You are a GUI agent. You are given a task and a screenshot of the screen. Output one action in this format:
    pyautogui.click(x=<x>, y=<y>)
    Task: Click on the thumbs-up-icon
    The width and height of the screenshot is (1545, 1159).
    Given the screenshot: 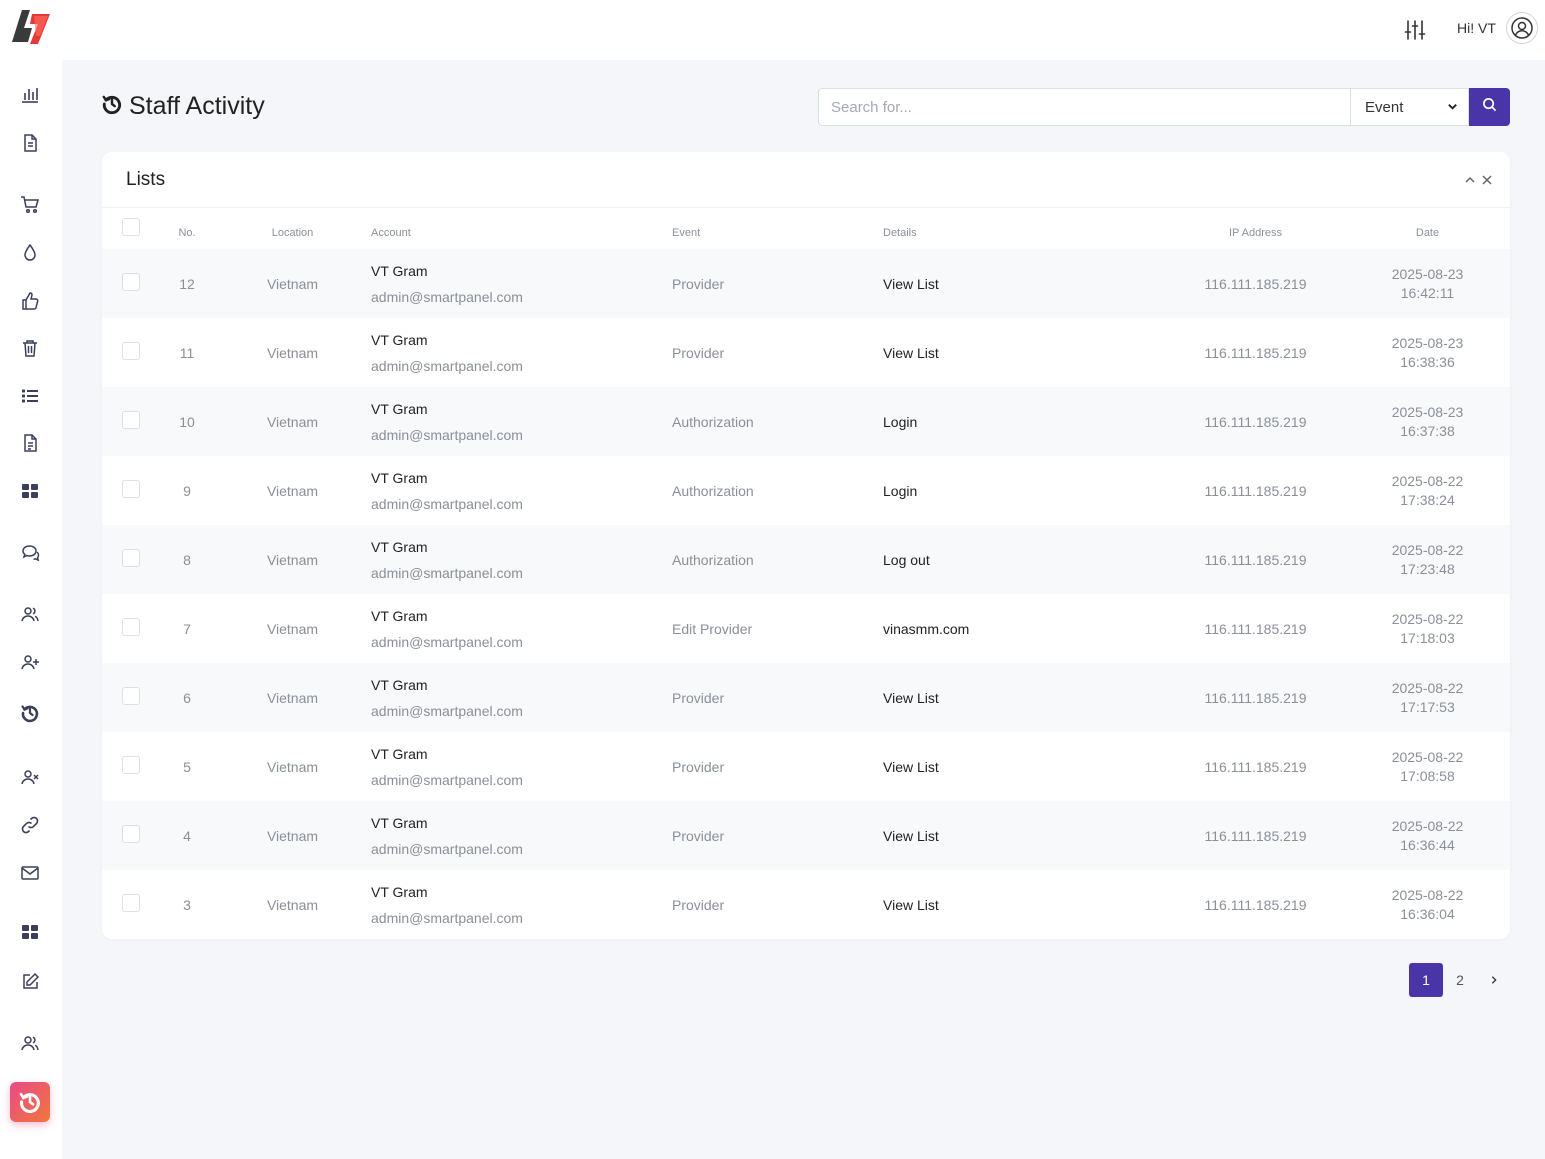 What is the action you would take?
    pyautogui.click(x=30, y=301)
    